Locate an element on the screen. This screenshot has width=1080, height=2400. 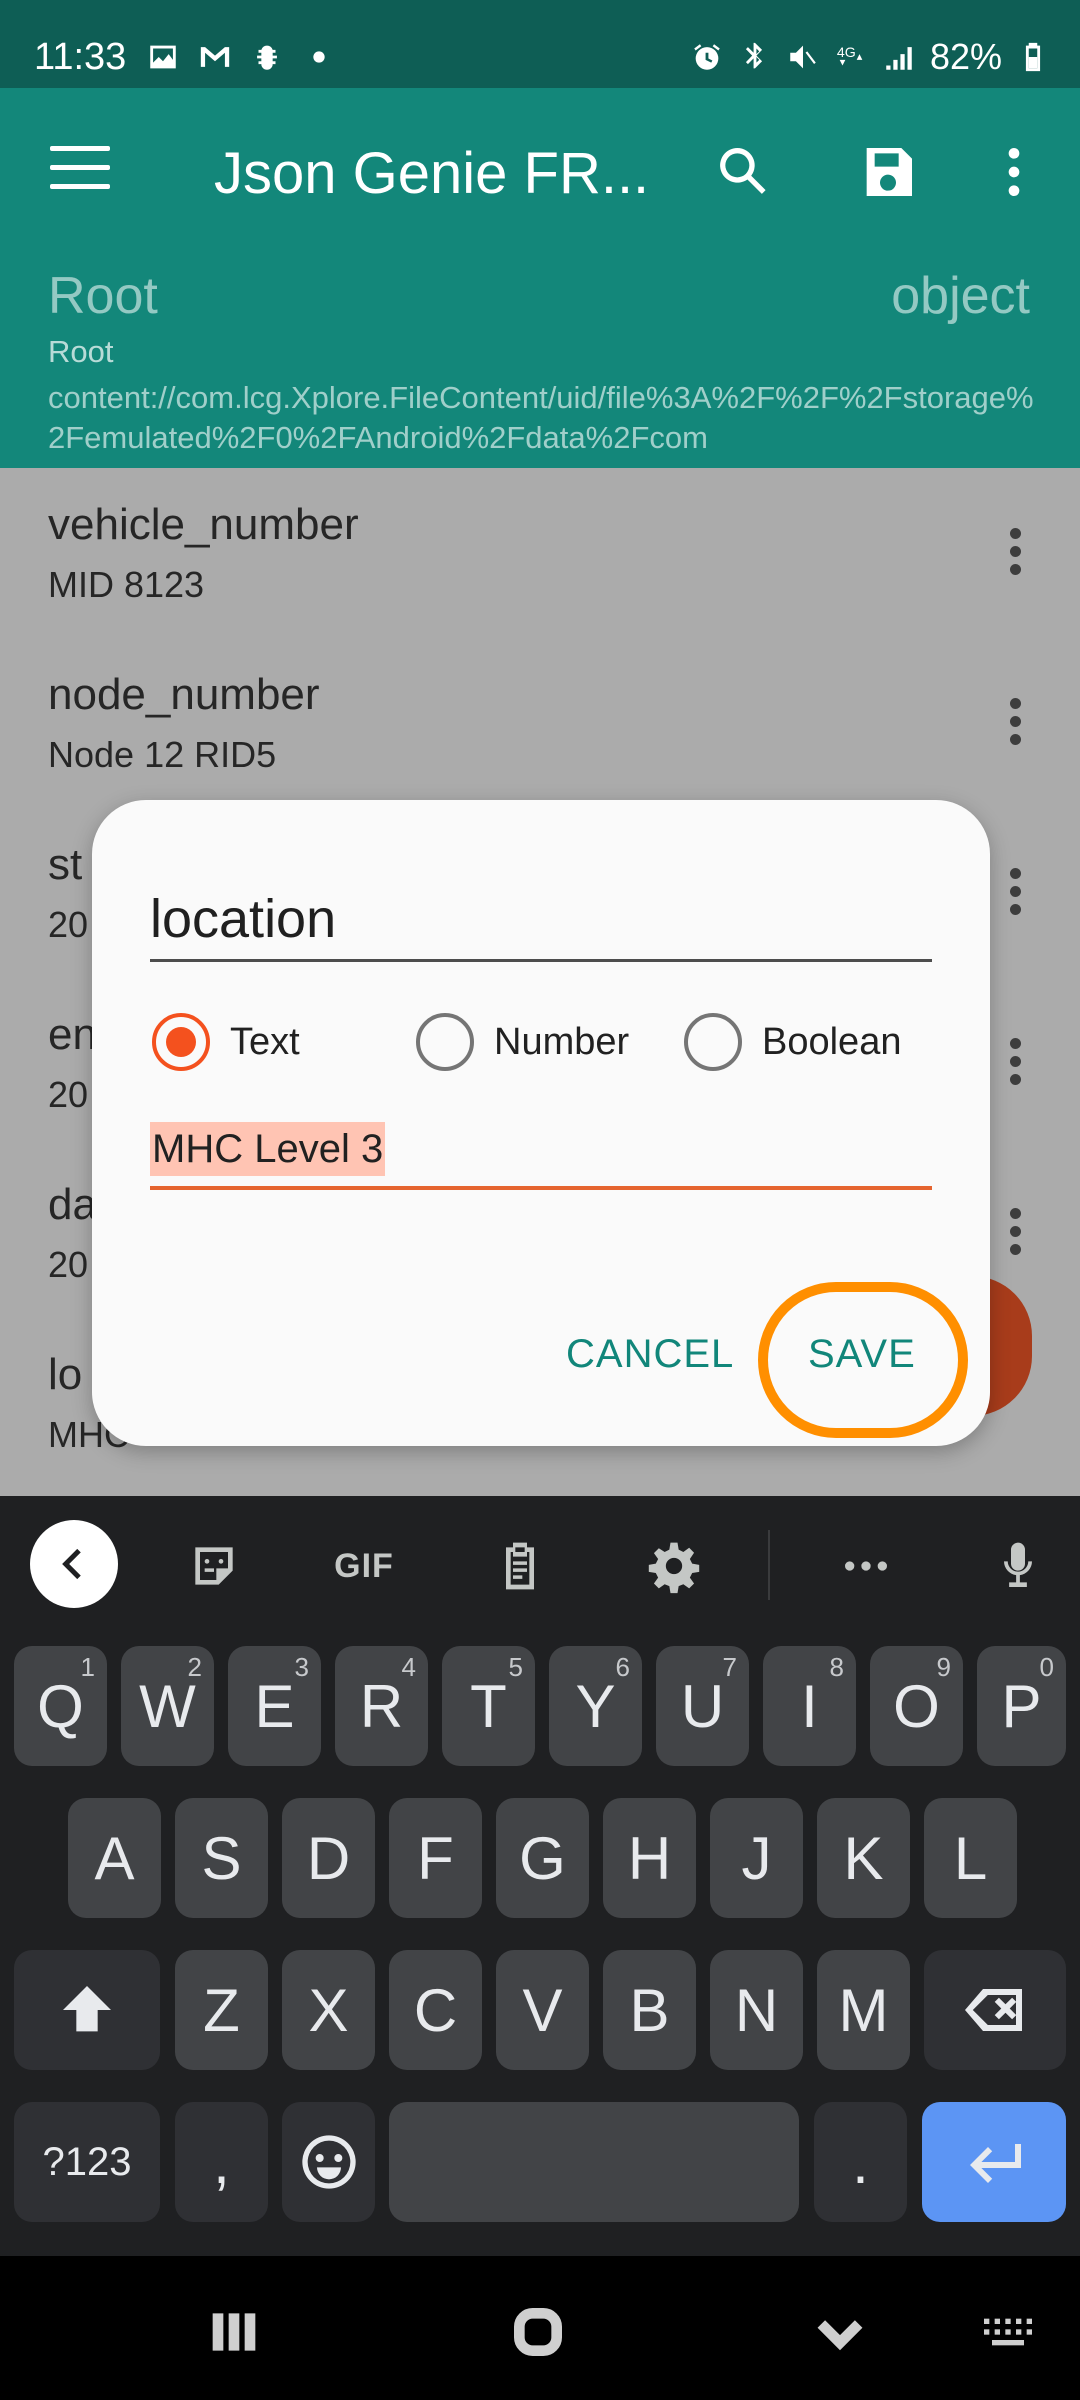
key-w: W2 is located at coordinates (167, 1706).